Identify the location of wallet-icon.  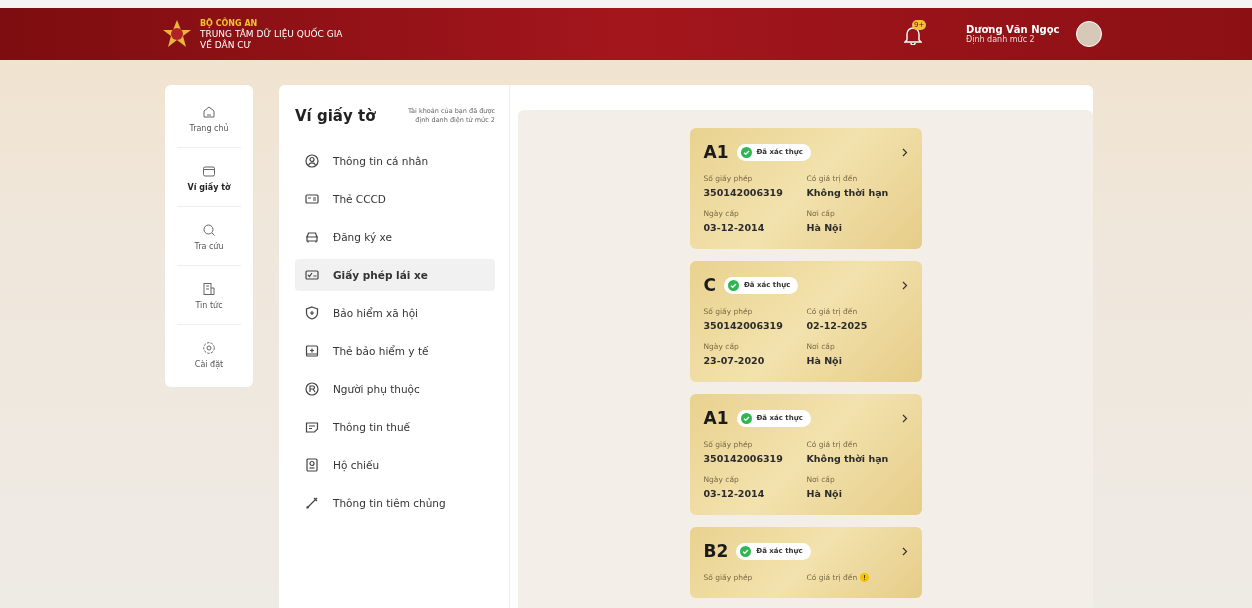
(209, 171).